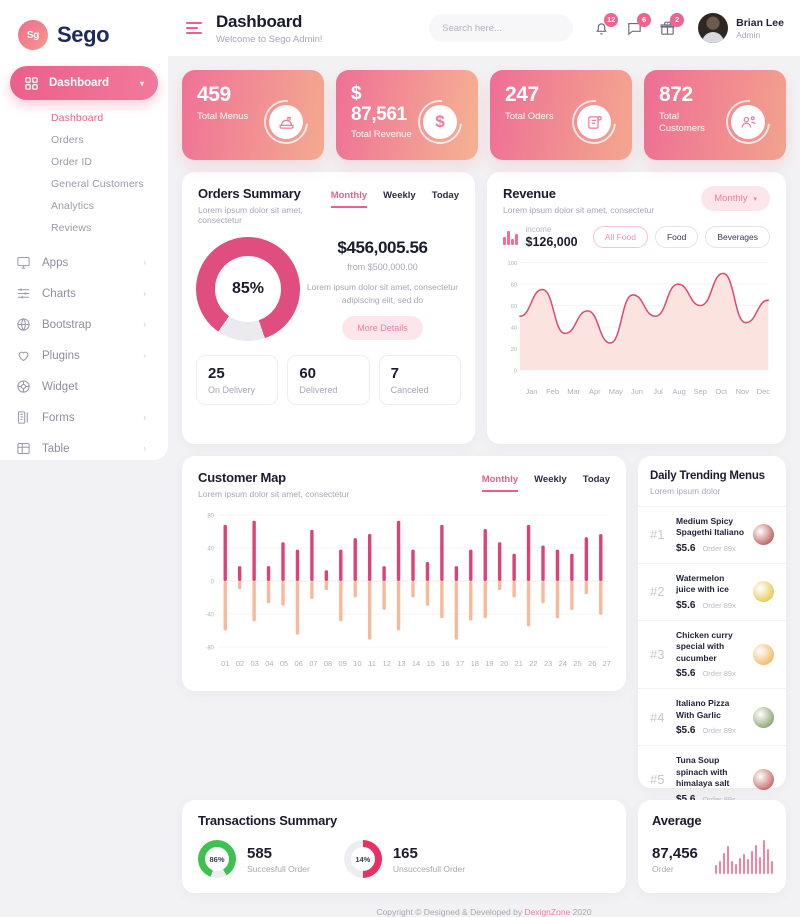  I want to click on submenu-item-order-id: Order ID, so click(84, 162).